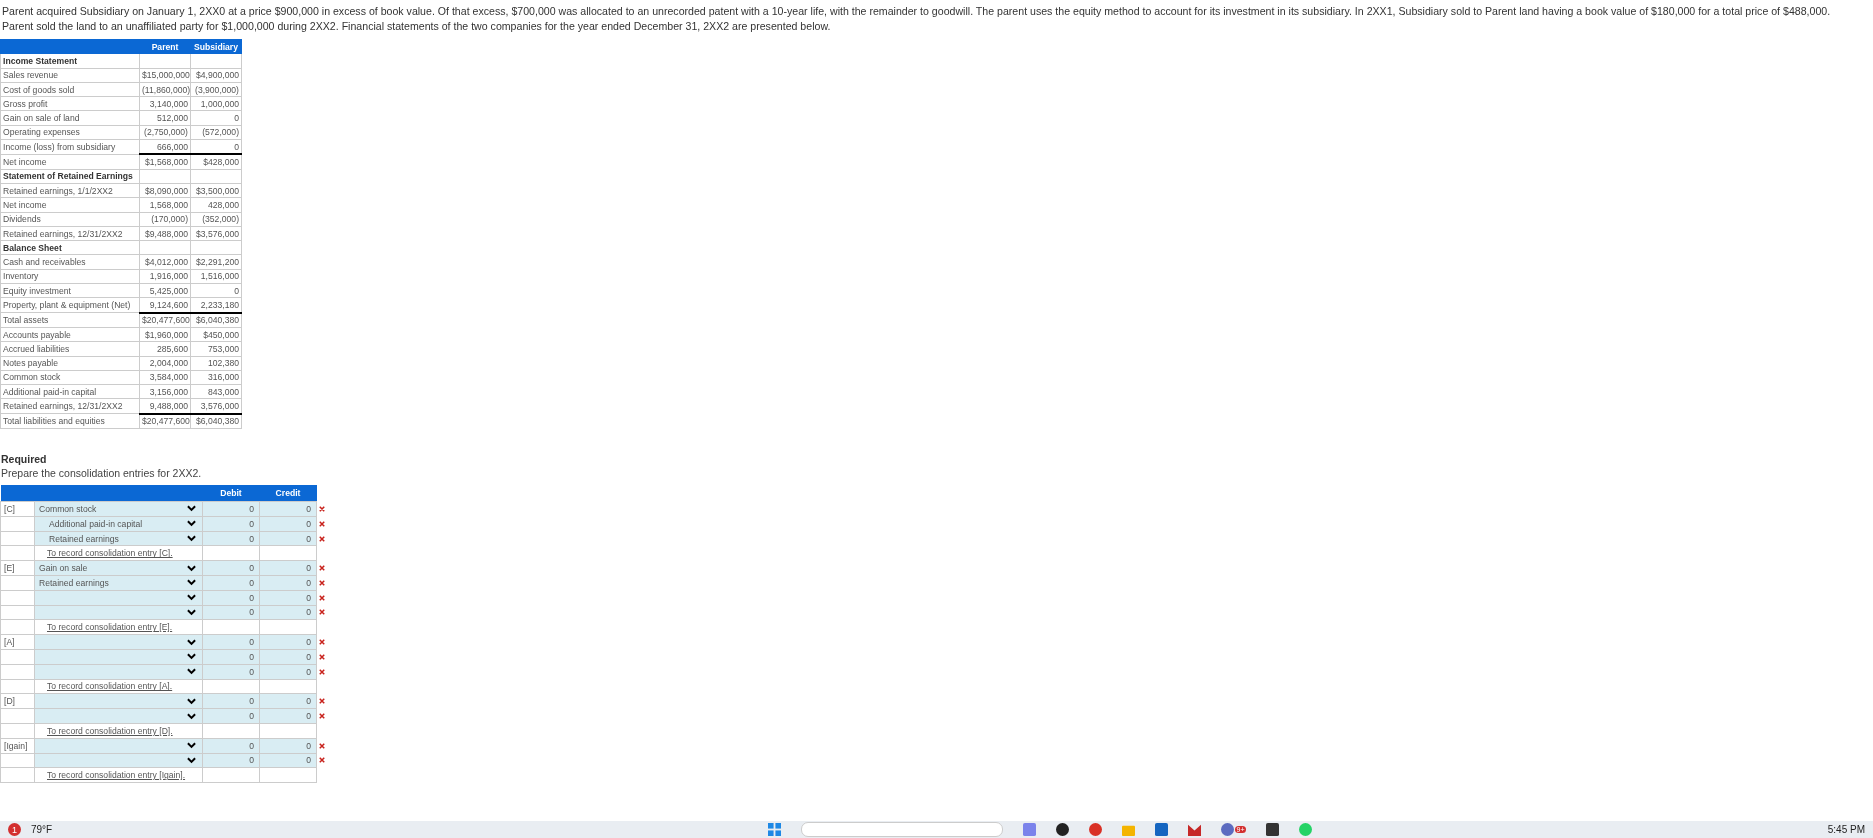 The width and height of the screenshot is (1873, 838). What do you see at coordinates (165, 290) in the screenshot?
I see `table-cell: 5,425,000` at bounding box center [165, 290].